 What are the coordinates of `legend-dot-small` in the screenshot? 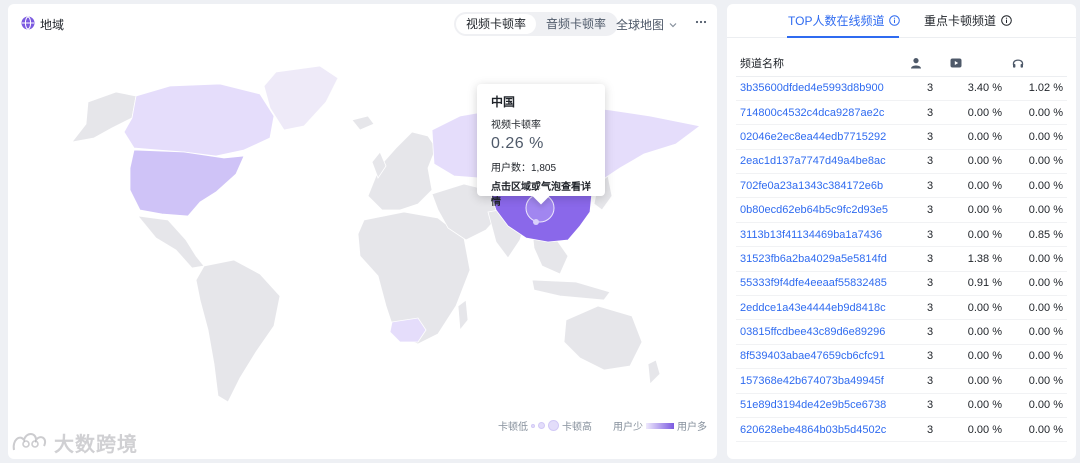 It's located at (533, 425).